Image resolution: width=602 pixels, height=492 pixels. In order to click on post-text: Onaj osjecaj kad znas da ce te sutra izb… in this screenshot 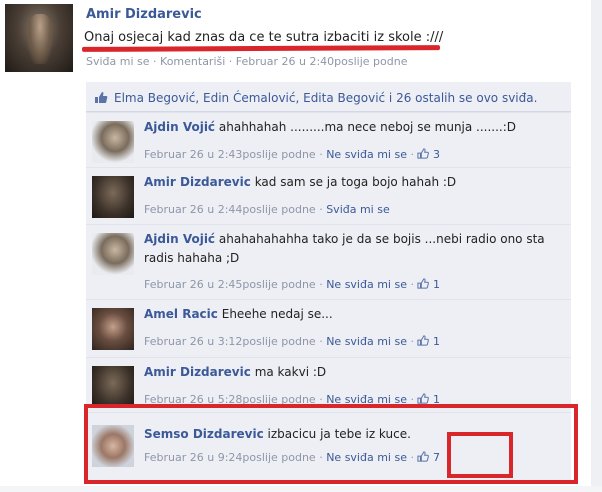, I will do `click(264, 37)`.